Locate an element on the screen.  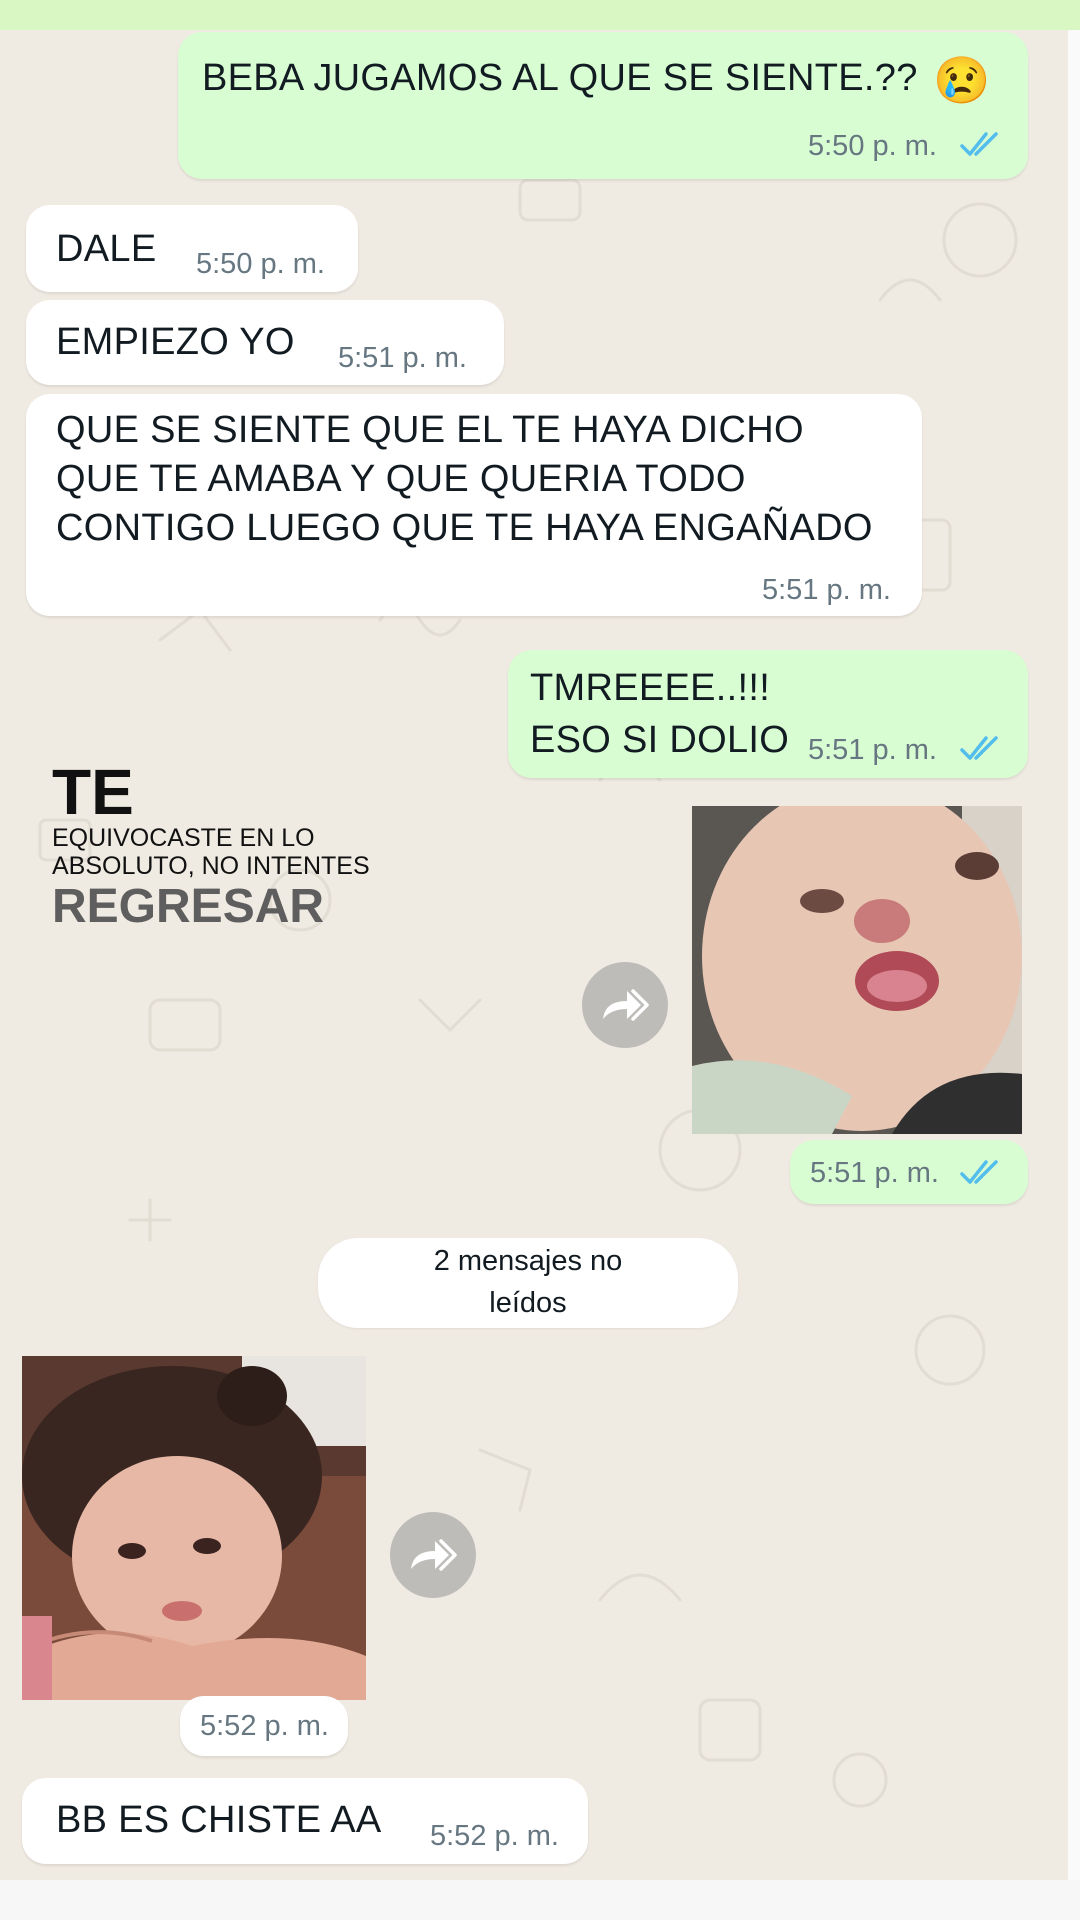
sticker-time-pill: 5:51 p. m. is located at coordinates (909, 1172).